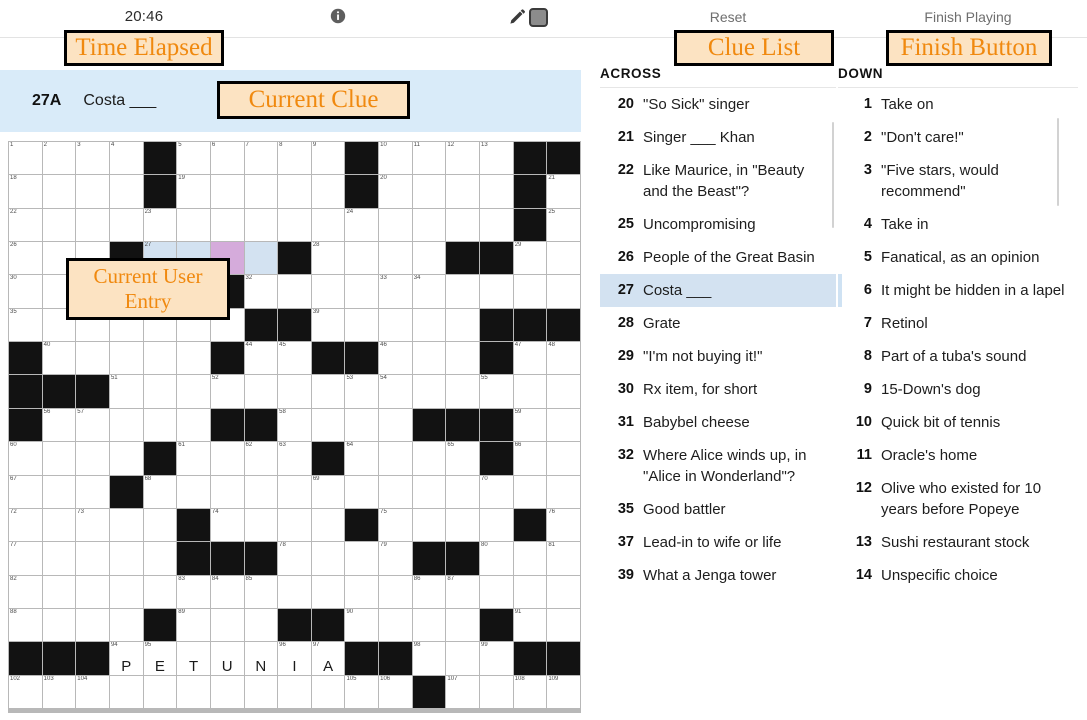 The height and width of the screenshot is (720, 1087). I want to click on grid-cell: 77, so click(25, 558).